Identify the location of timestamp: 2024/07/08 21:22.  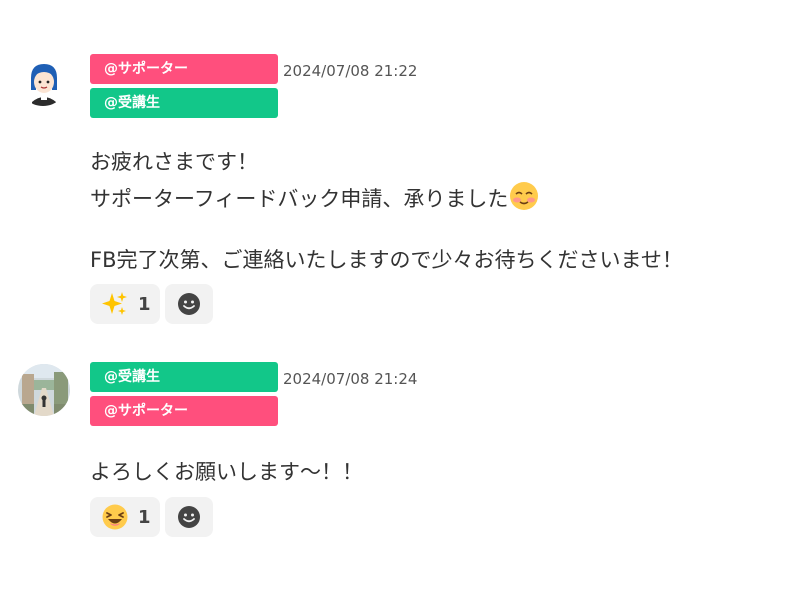
(350, 71).